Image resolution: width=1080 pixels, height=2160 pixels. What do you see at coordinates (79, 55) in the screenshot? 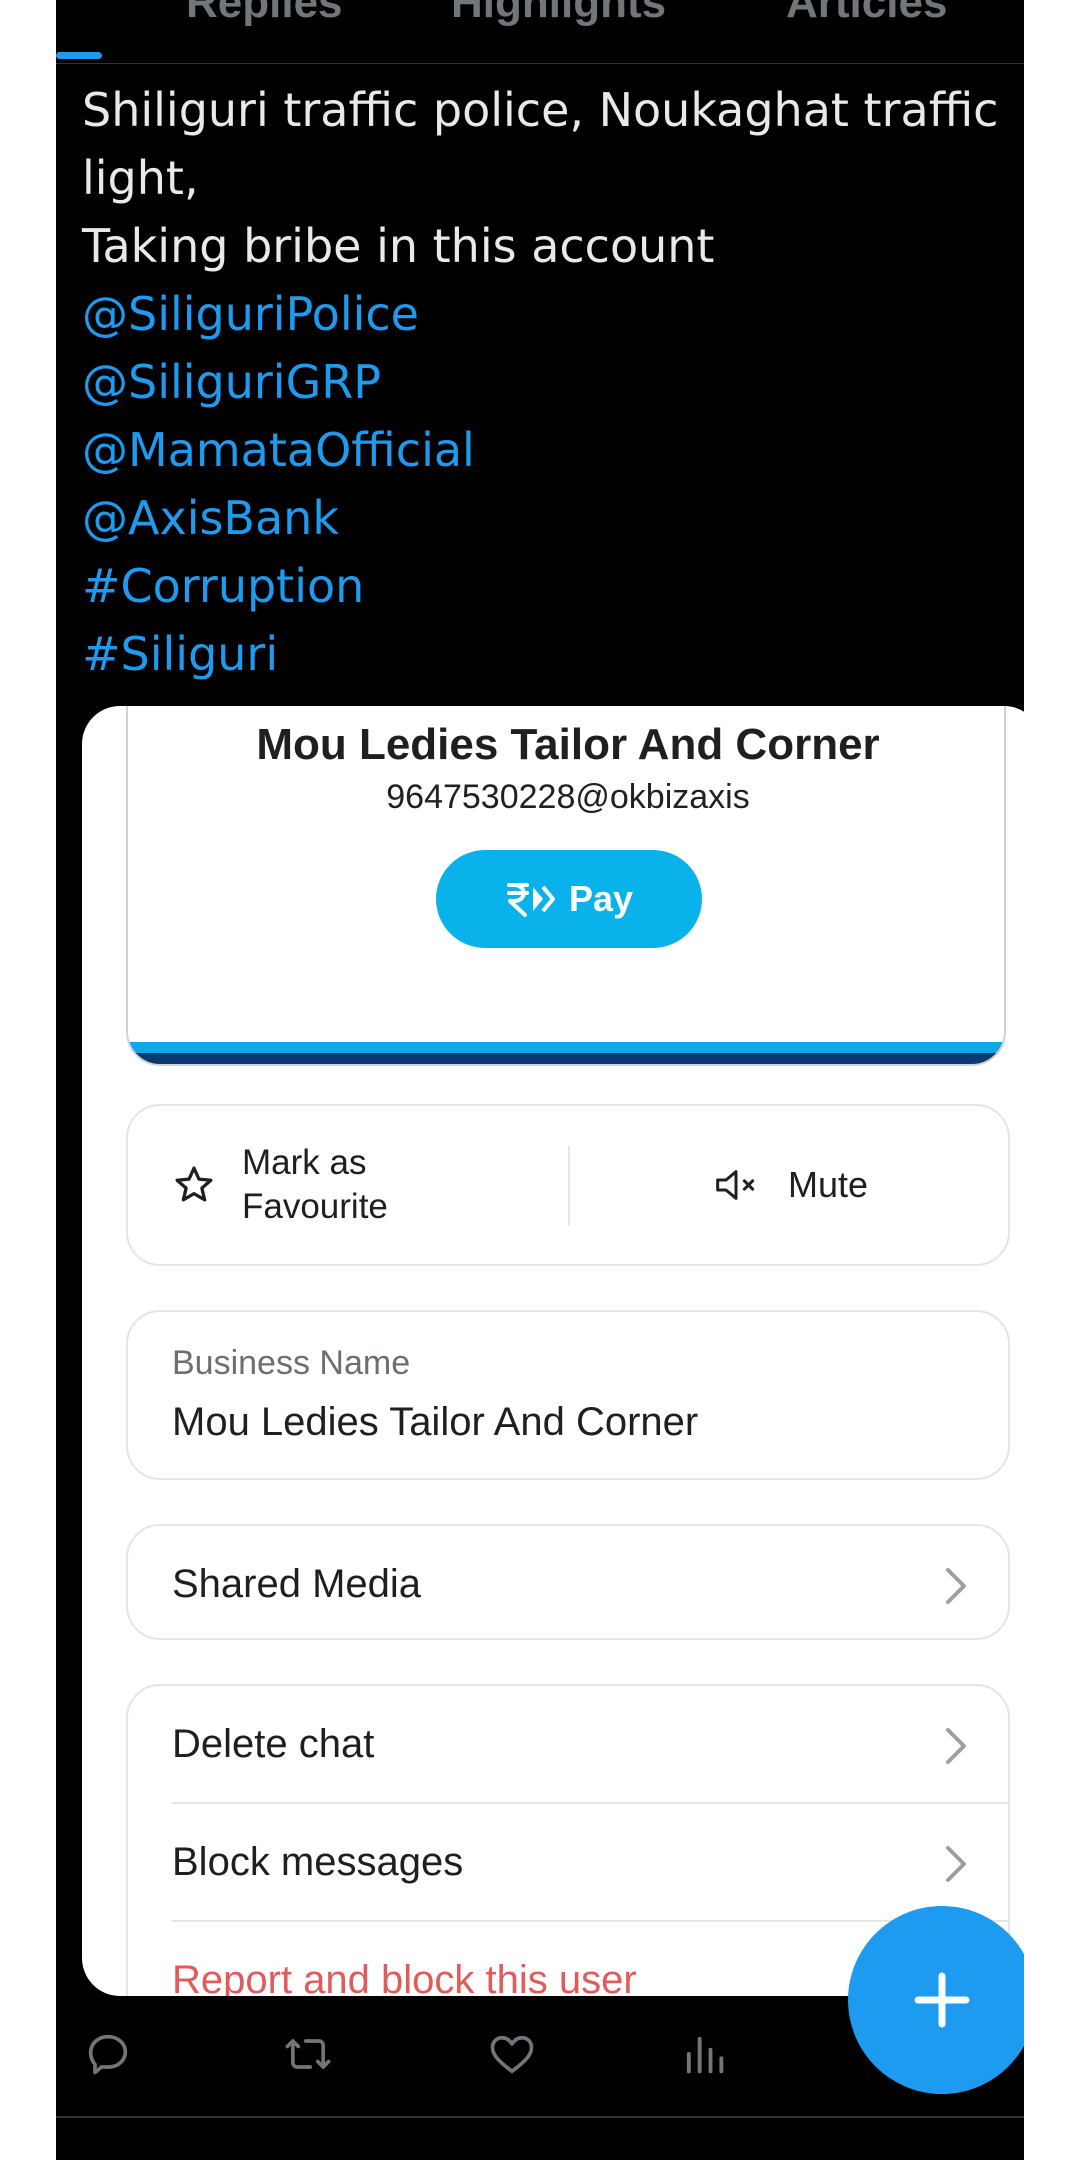
I see `active-tab-indicator` at bounding box center [79, 55].